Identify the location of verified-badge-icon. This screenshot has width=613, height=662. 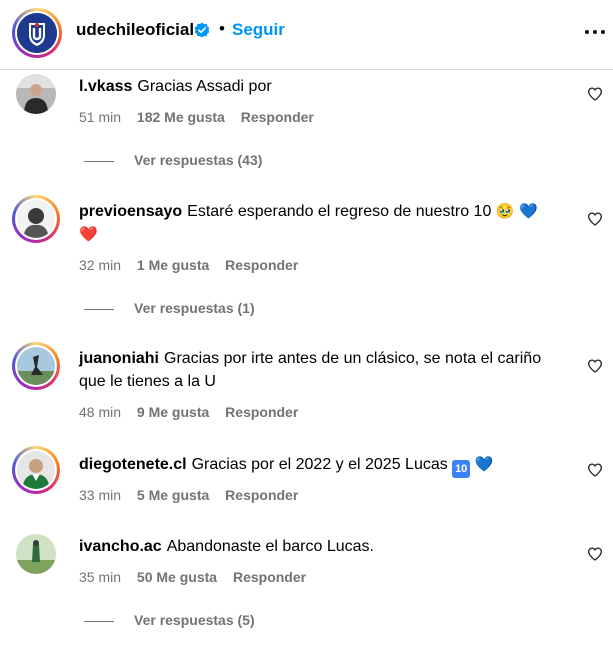
(202, 30).